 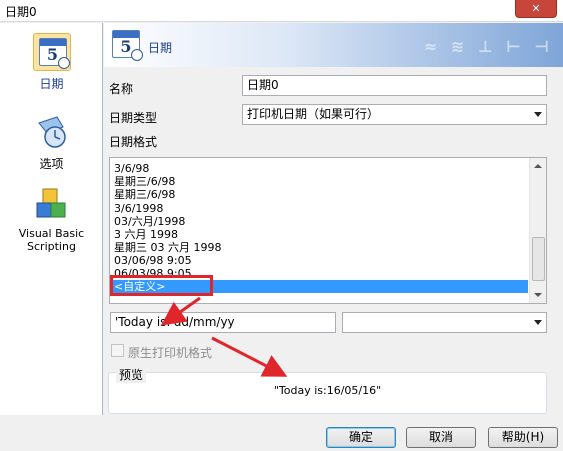 I want to click on title-bar: 日期0 ✕, so click(x=281, y=11).